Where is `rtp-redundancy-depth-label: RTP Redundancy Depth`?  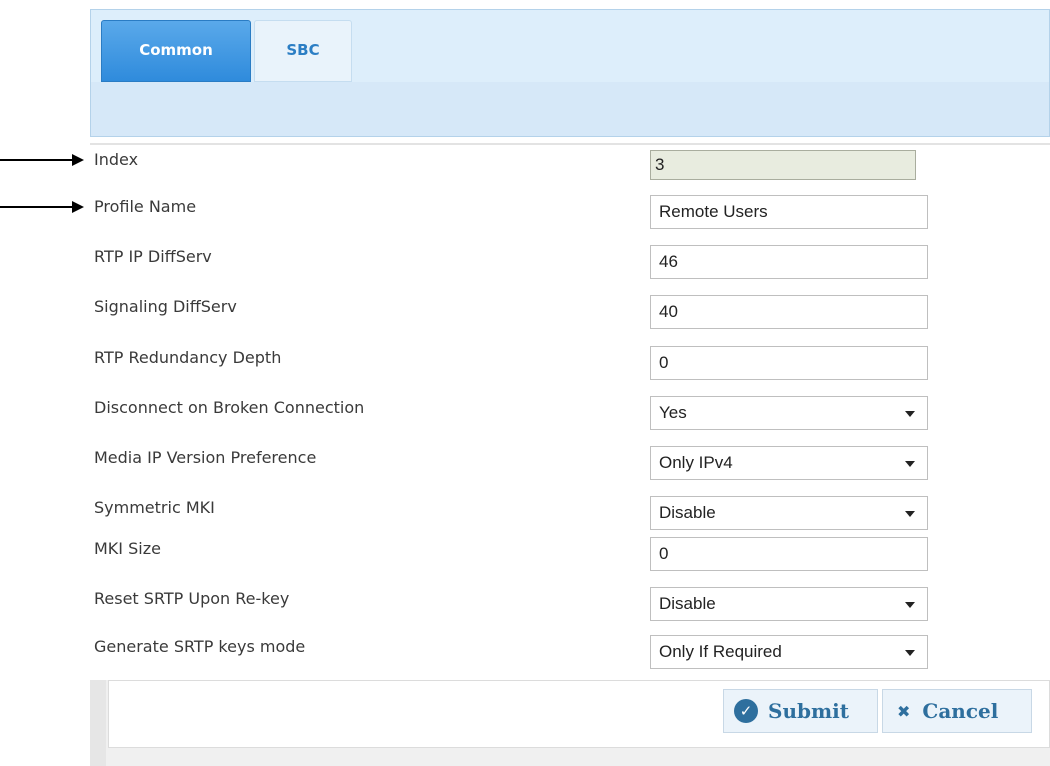 rtp-redundancy-depth-label: RTP Redundancy Depth is located at coordinates (188, 357).